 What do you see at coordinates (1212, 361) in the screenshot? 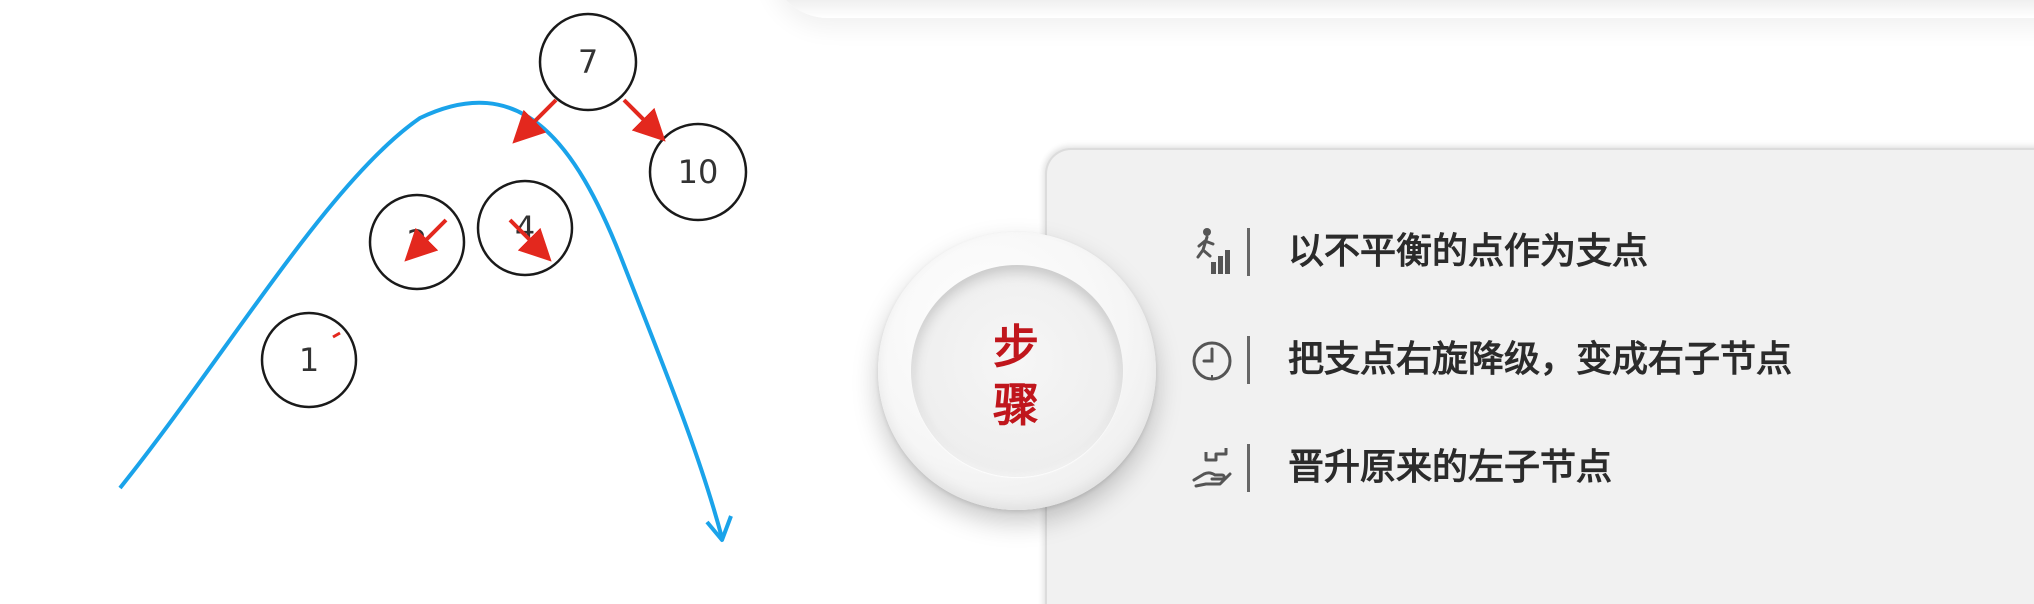
I see `clock-icon` at bounding box center [1212, 361].